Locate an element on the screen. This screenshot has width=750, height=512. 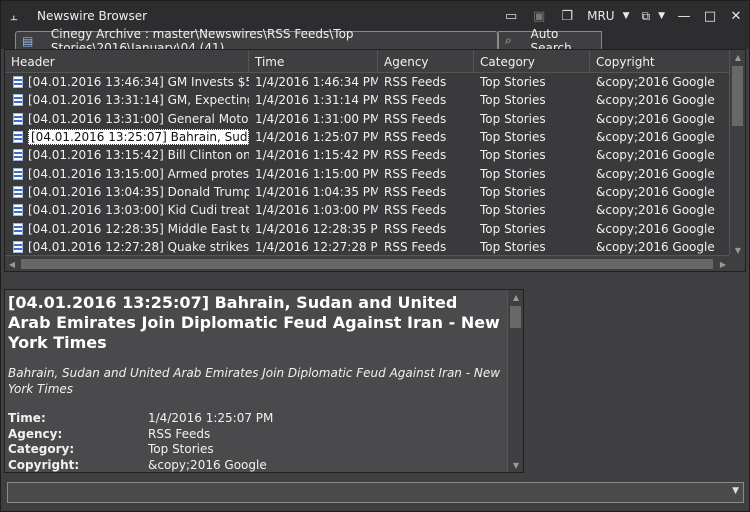
cell-time: 1/4/2016 1:15:00 PM is located at coordinates (316, 173).